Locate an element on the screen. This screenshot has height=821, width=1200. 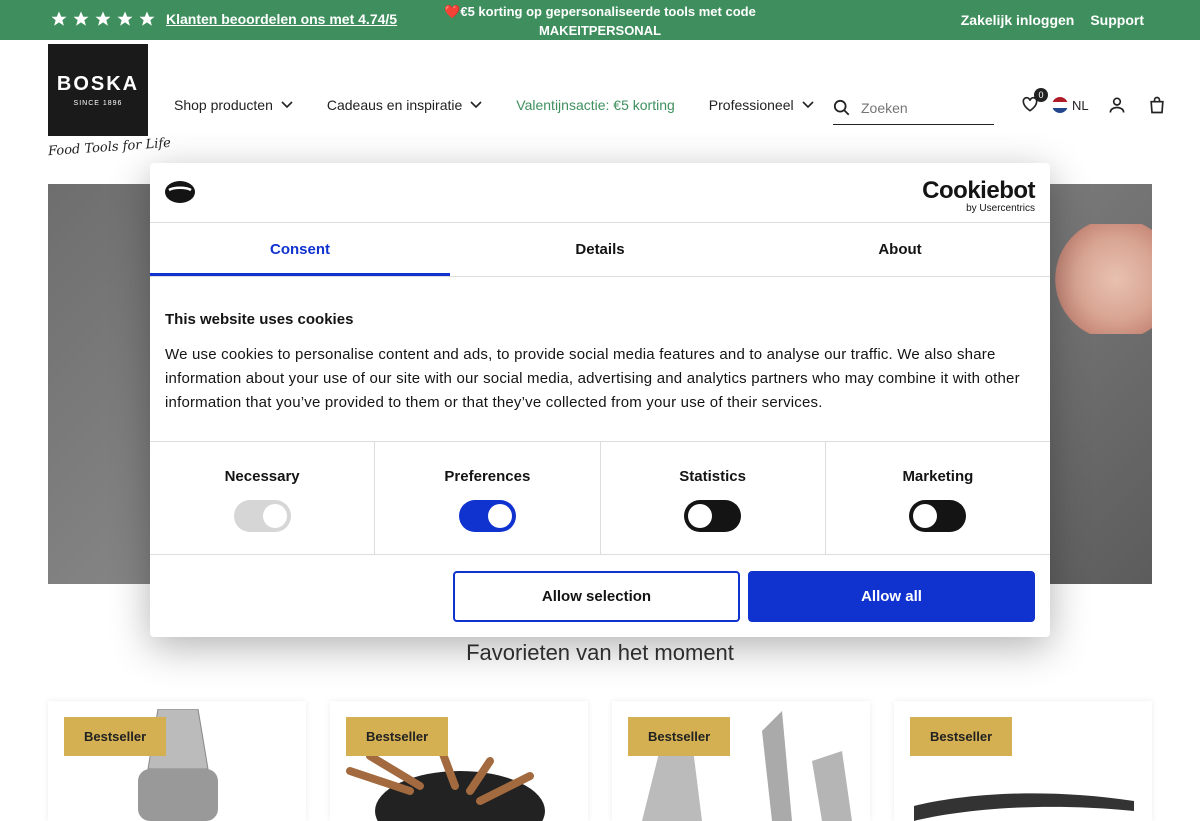
tab-consent: Consent is located at coordinates (300, 249).